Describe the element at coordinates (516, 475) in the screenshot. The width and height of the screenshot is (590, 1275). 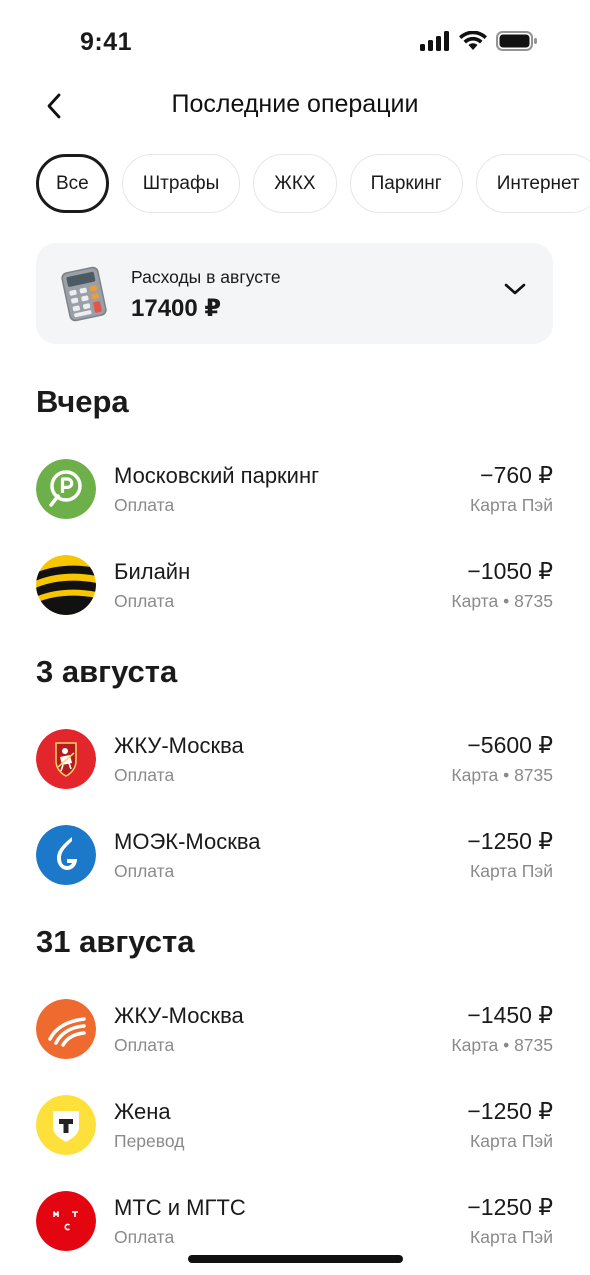
I see `transaction-amount: −760 ₽` at that location.